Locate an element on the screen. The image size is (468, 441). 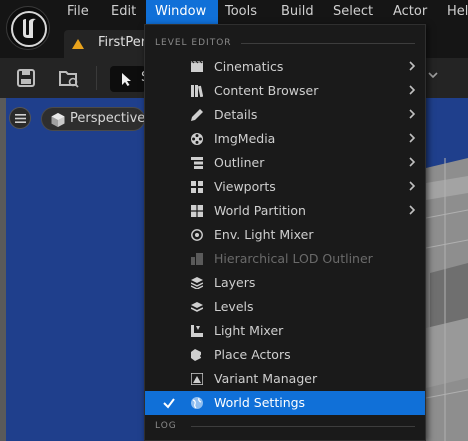
menu-item-label: Outliner is located at coordinates (239, 162).